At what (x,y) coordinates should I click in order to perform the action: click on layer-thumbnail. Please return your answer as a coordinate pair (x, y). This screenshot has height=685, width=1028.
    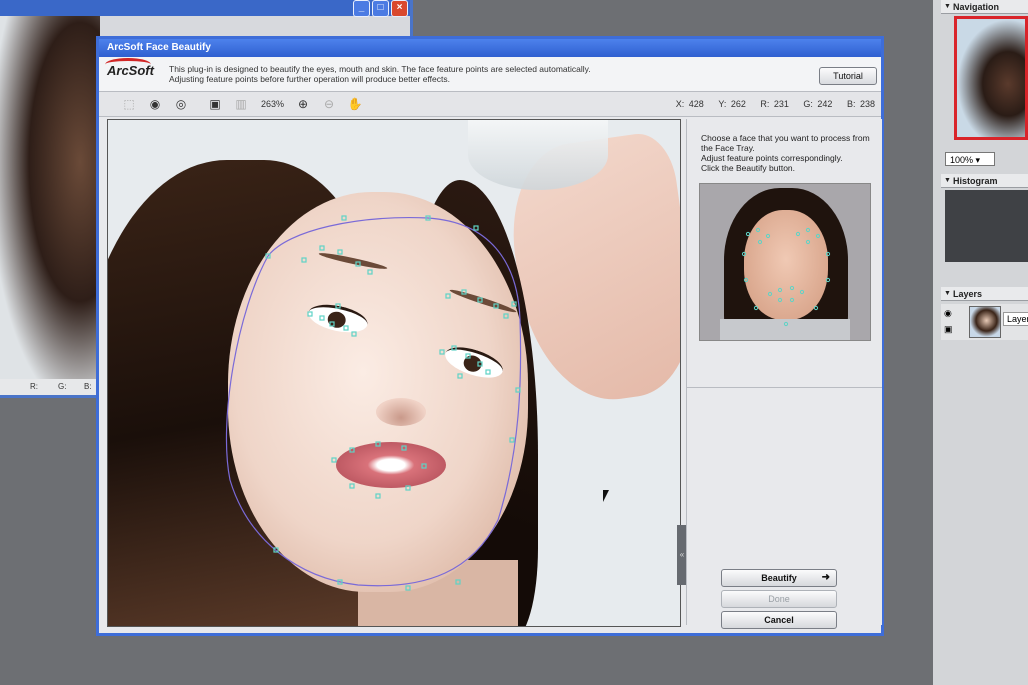
    Looking at the image, I should click on (985, 322).